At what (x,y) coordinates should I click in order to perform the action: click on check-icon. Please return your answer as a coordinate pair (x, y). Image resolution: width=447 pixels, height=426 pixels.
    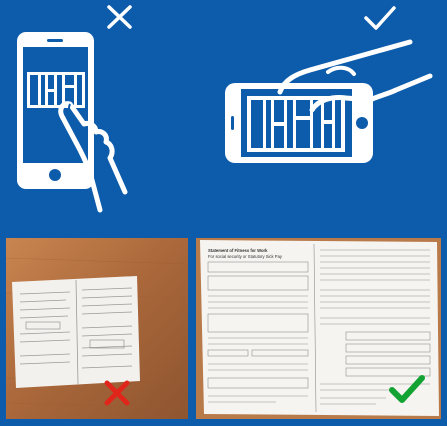
    Looking at the image, I should click on (380, 18).